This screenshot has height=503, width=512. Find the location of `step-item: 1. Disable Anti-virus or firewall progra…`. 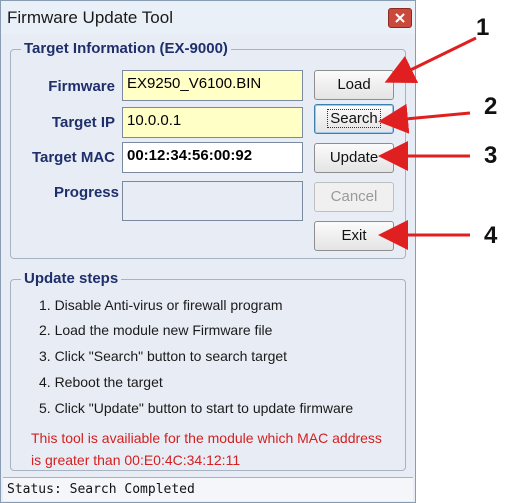

step-item: 1. Disable Anti-virus or firewall progra… is located at coordinates (161, 305).